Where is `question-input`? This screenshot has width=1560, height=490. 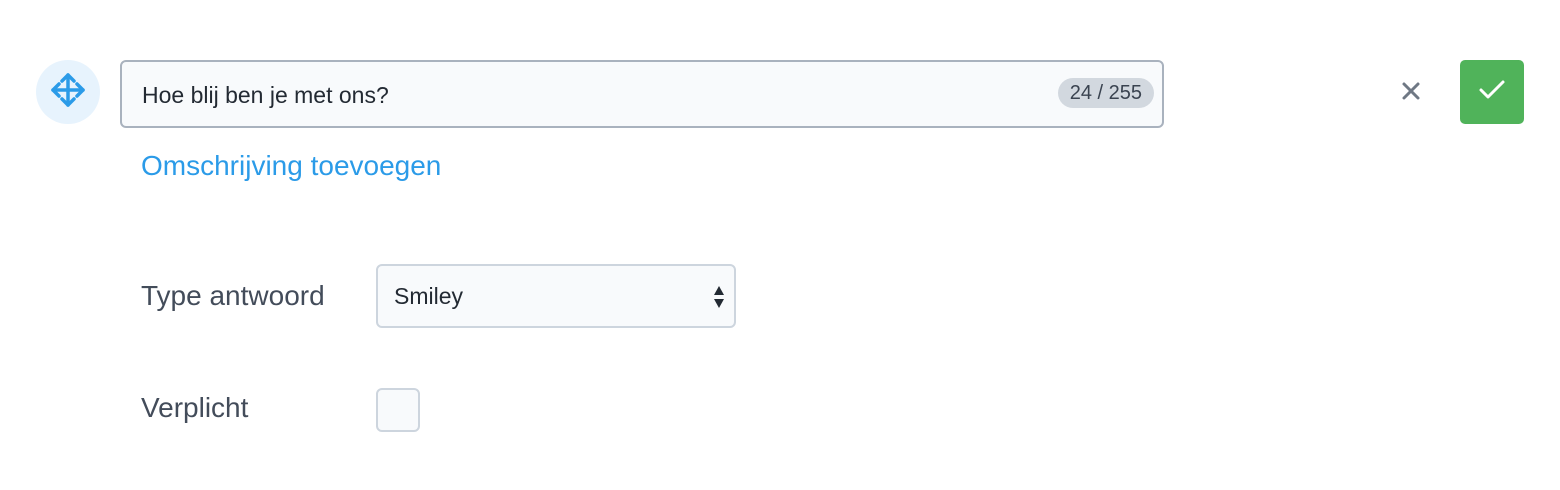 question-input is located at coordinates (582, 95).